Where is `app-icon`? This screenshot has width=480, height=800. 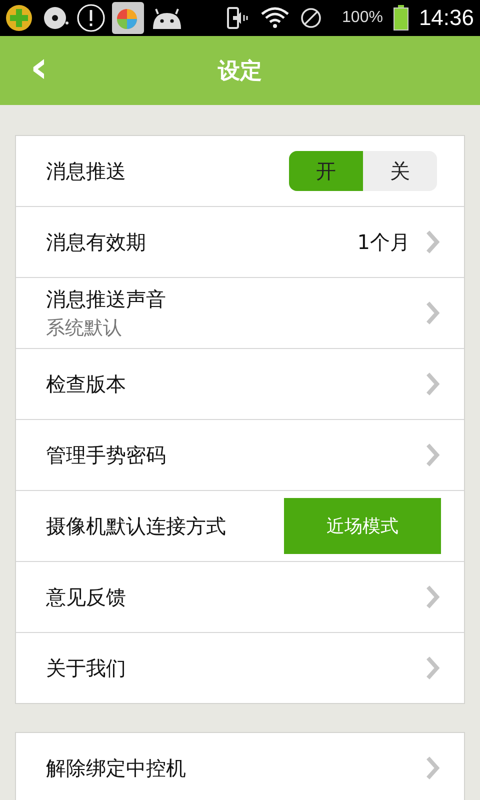
app-icon is located at coordinates (128, 18).